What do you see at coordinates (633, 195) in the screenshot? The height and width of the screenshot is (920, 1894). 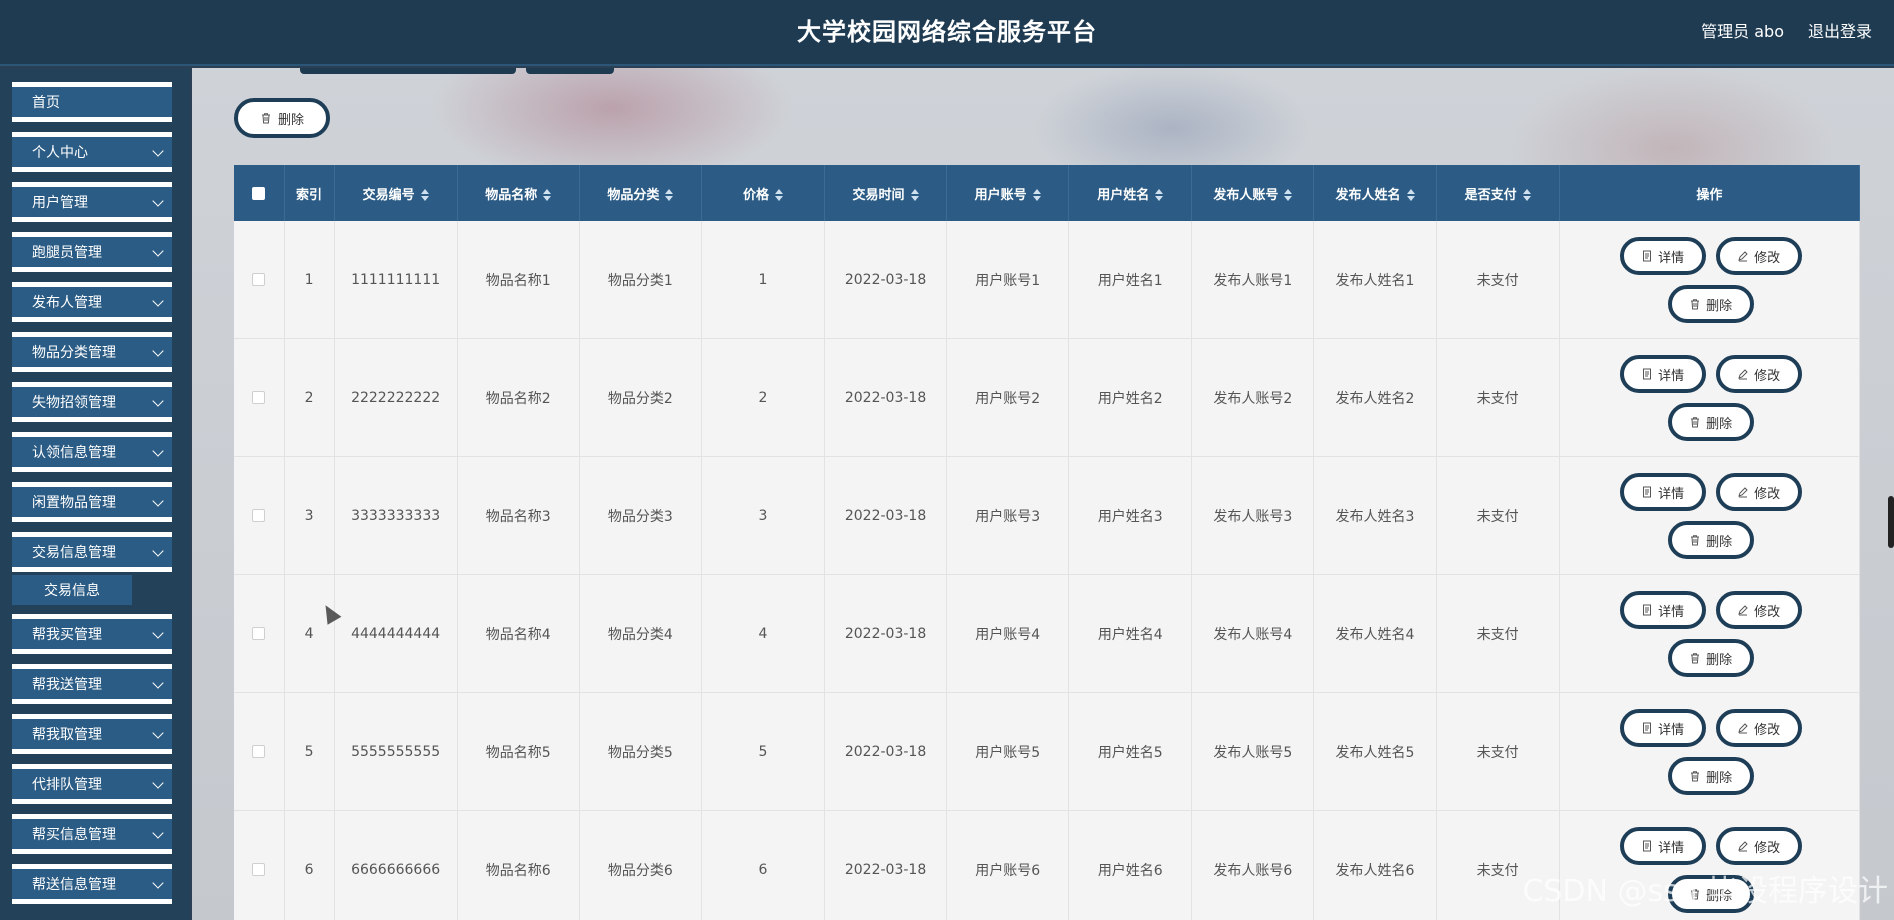 I see `column-header-label: 物品分类` at bounding box center [633, 195].